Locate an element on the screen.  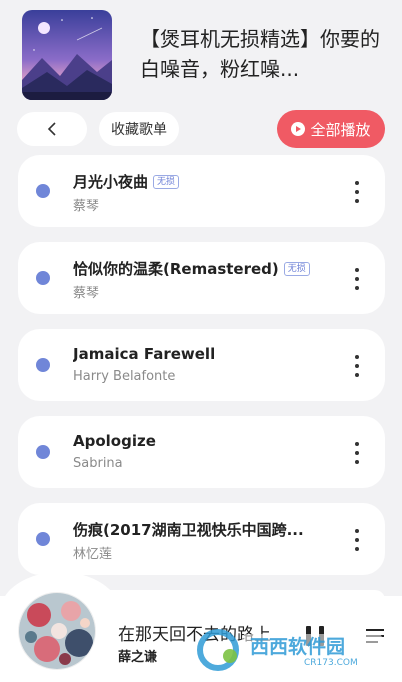
song-item: 伤痕(2017湖南卫视快乐中国跨... 林忆莲 is located at coordinates (201, 539).